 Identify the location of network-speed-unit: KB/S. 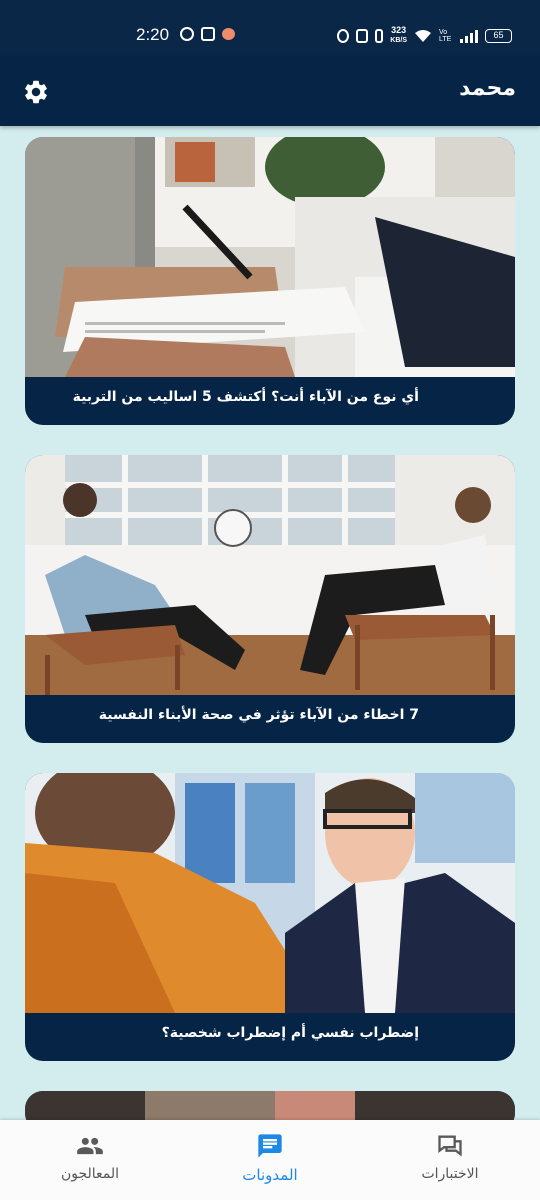
(398, 40).